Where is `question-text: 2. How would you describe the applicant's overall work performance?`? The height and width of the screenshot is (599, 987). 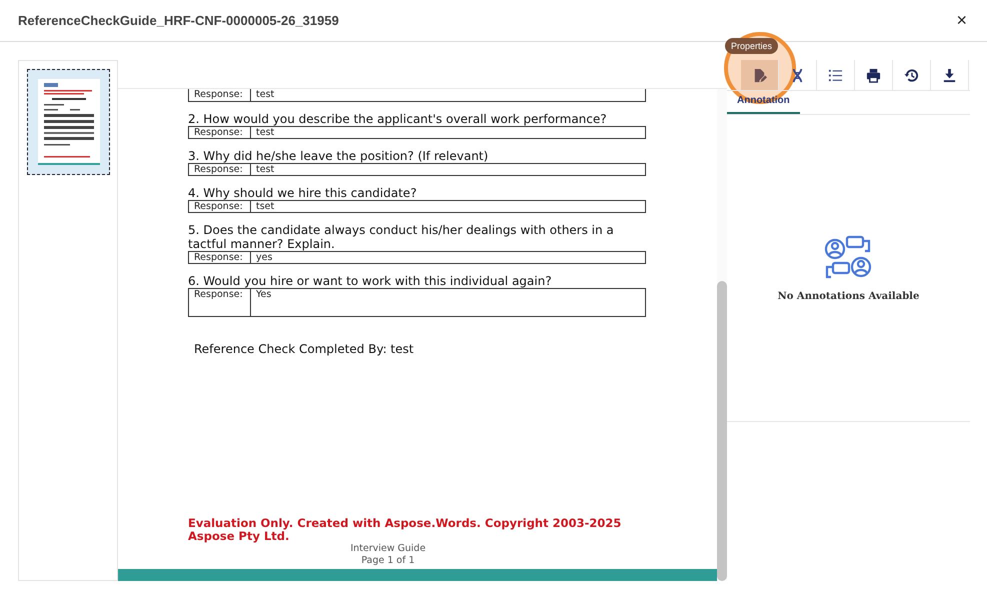 question-text: 2. How would you describe the applicant's overall work performance? is located at coordinates (398, 119).